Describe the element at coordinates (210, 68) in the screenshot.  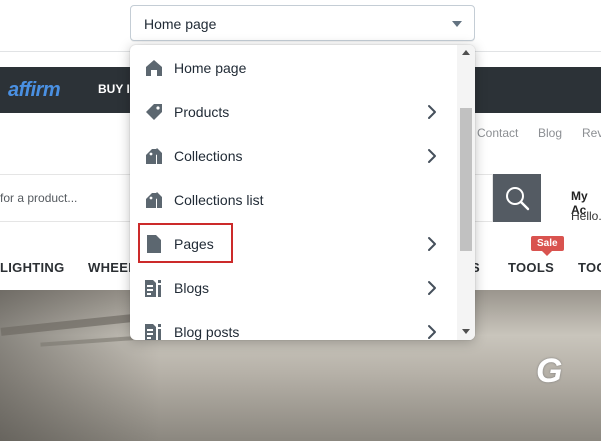
I see `menu-item-label: Home page` at that location.